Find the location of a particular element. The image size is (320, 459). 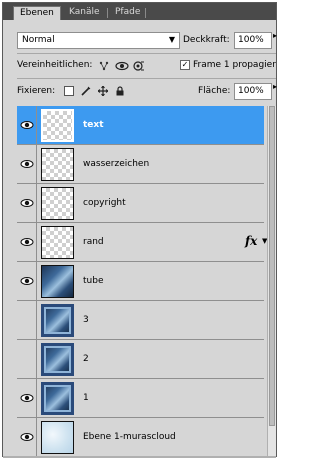

layer-name: Ebene 1-murascloud is located at coordinates (129, 437).